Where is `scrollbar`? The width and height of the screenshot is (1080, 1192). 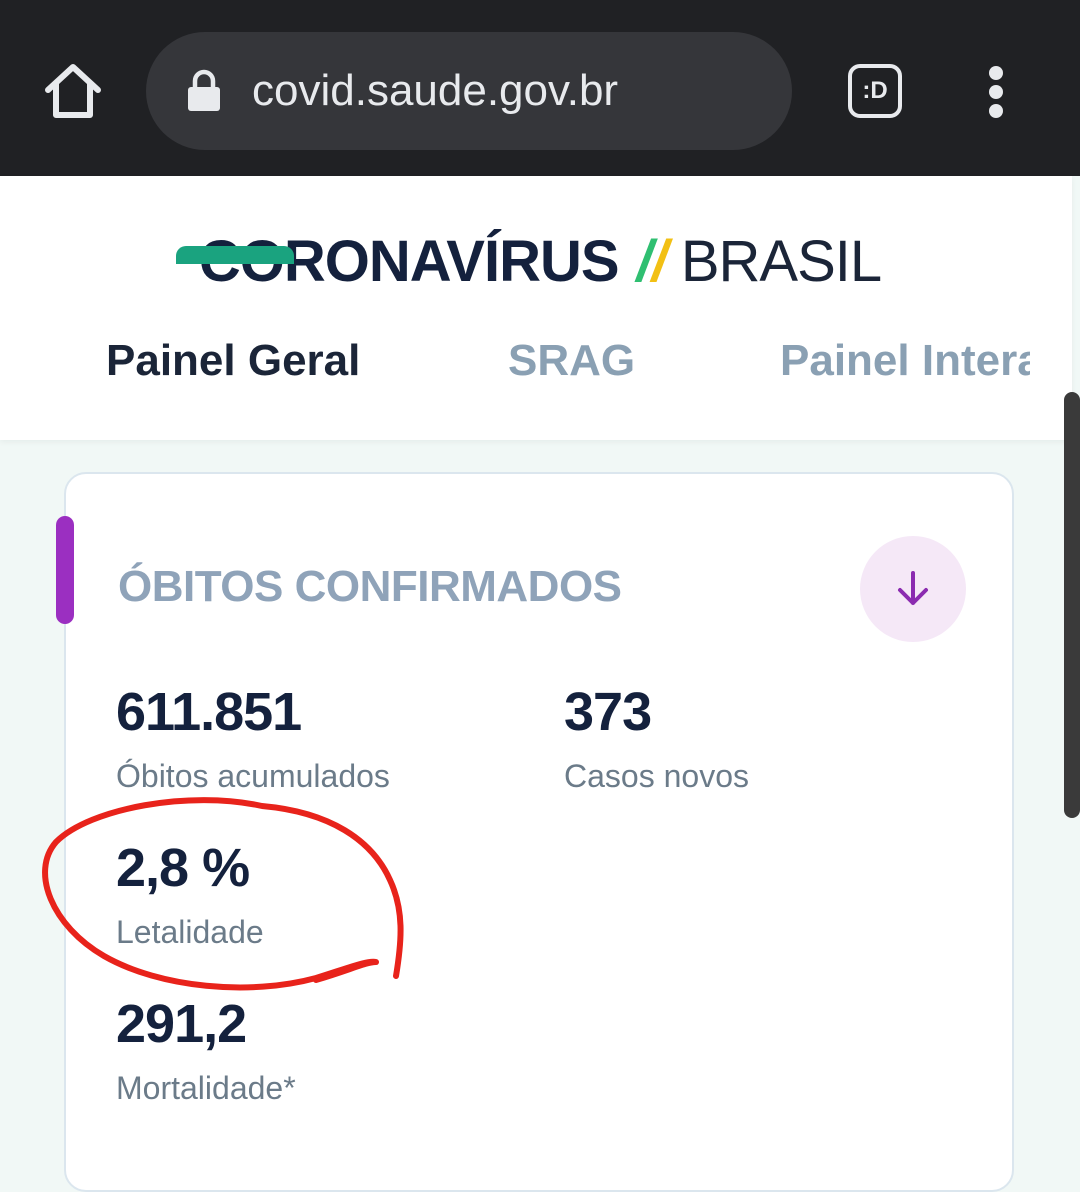 scrollbar is located at coordinates (1072, 605).